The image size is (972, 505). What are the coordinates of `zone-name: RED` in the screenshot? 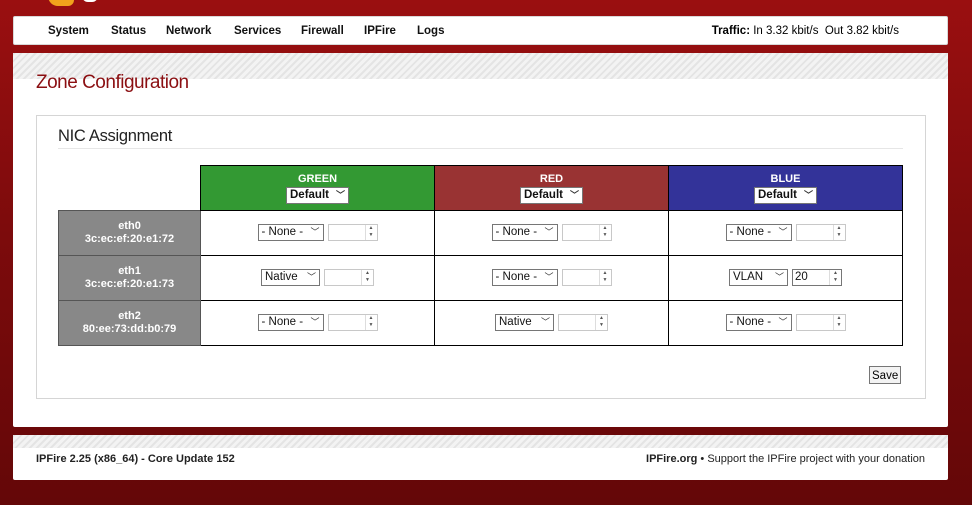 It's located at (551, 179).